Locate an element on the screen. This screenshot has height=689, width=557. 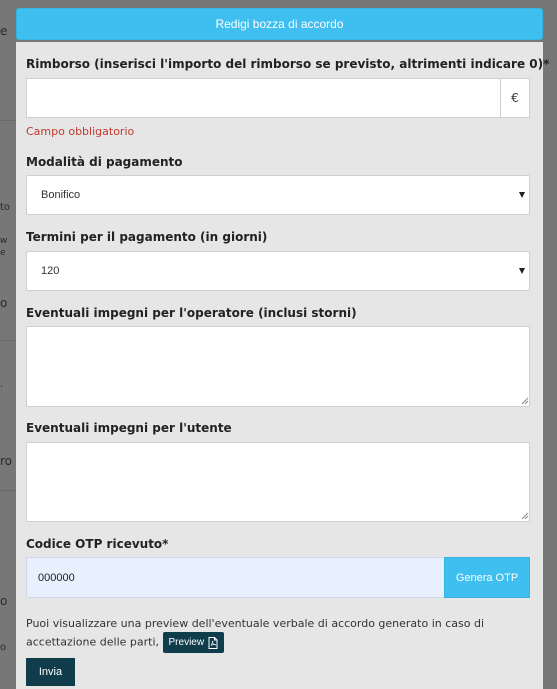
operator-commitments-textarea is located at coordinates (278, 366).